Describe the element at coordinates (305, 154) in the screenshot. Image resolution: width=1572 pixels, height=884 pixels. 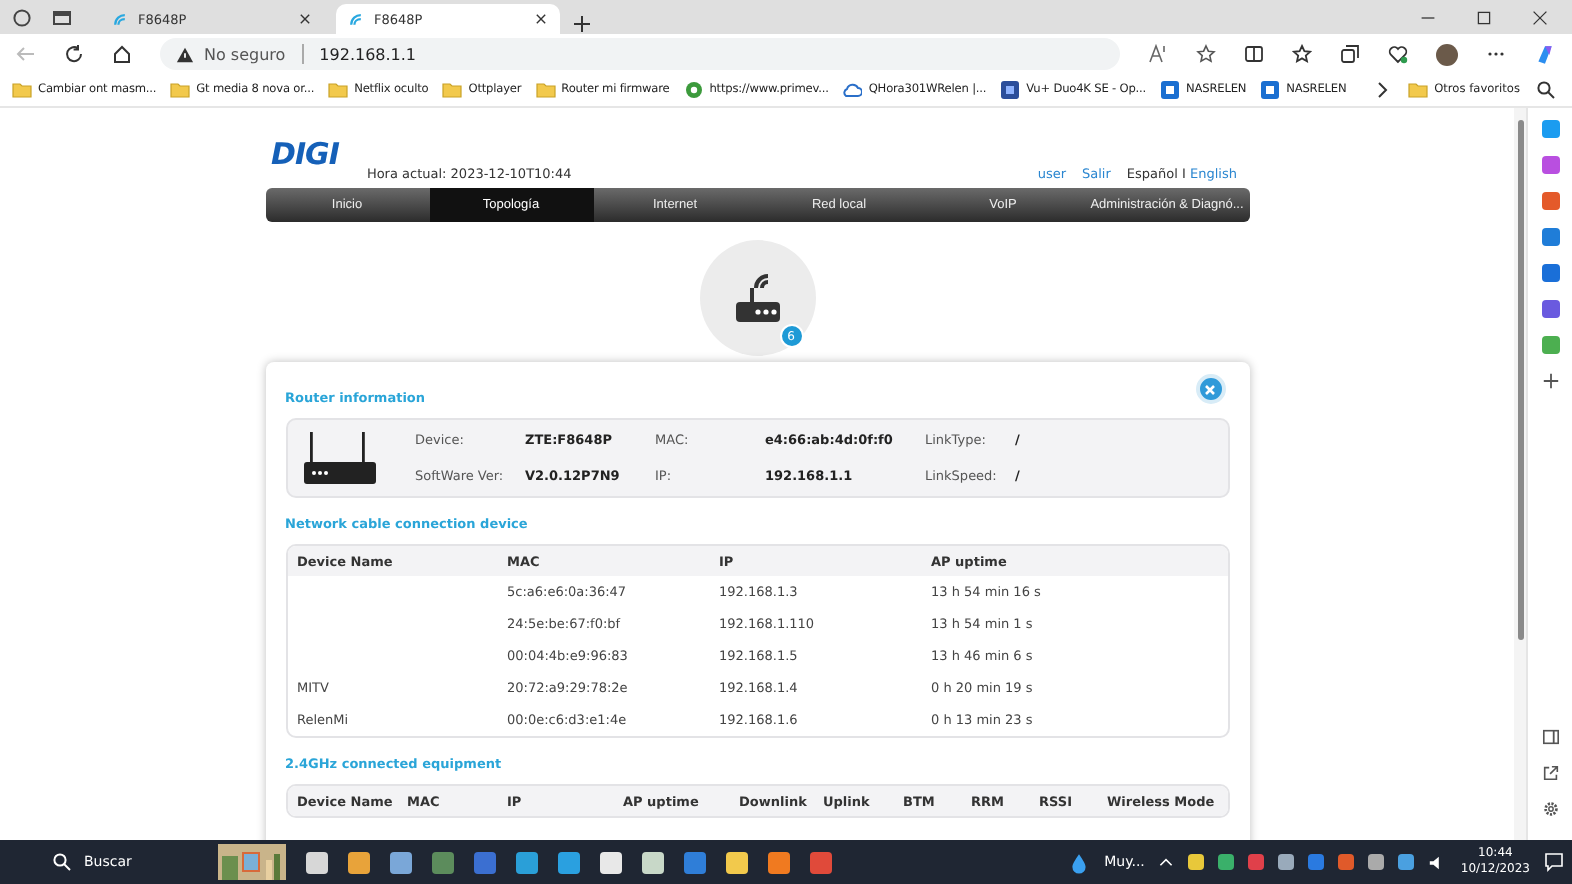
I see `logo: DIGI` at that location.